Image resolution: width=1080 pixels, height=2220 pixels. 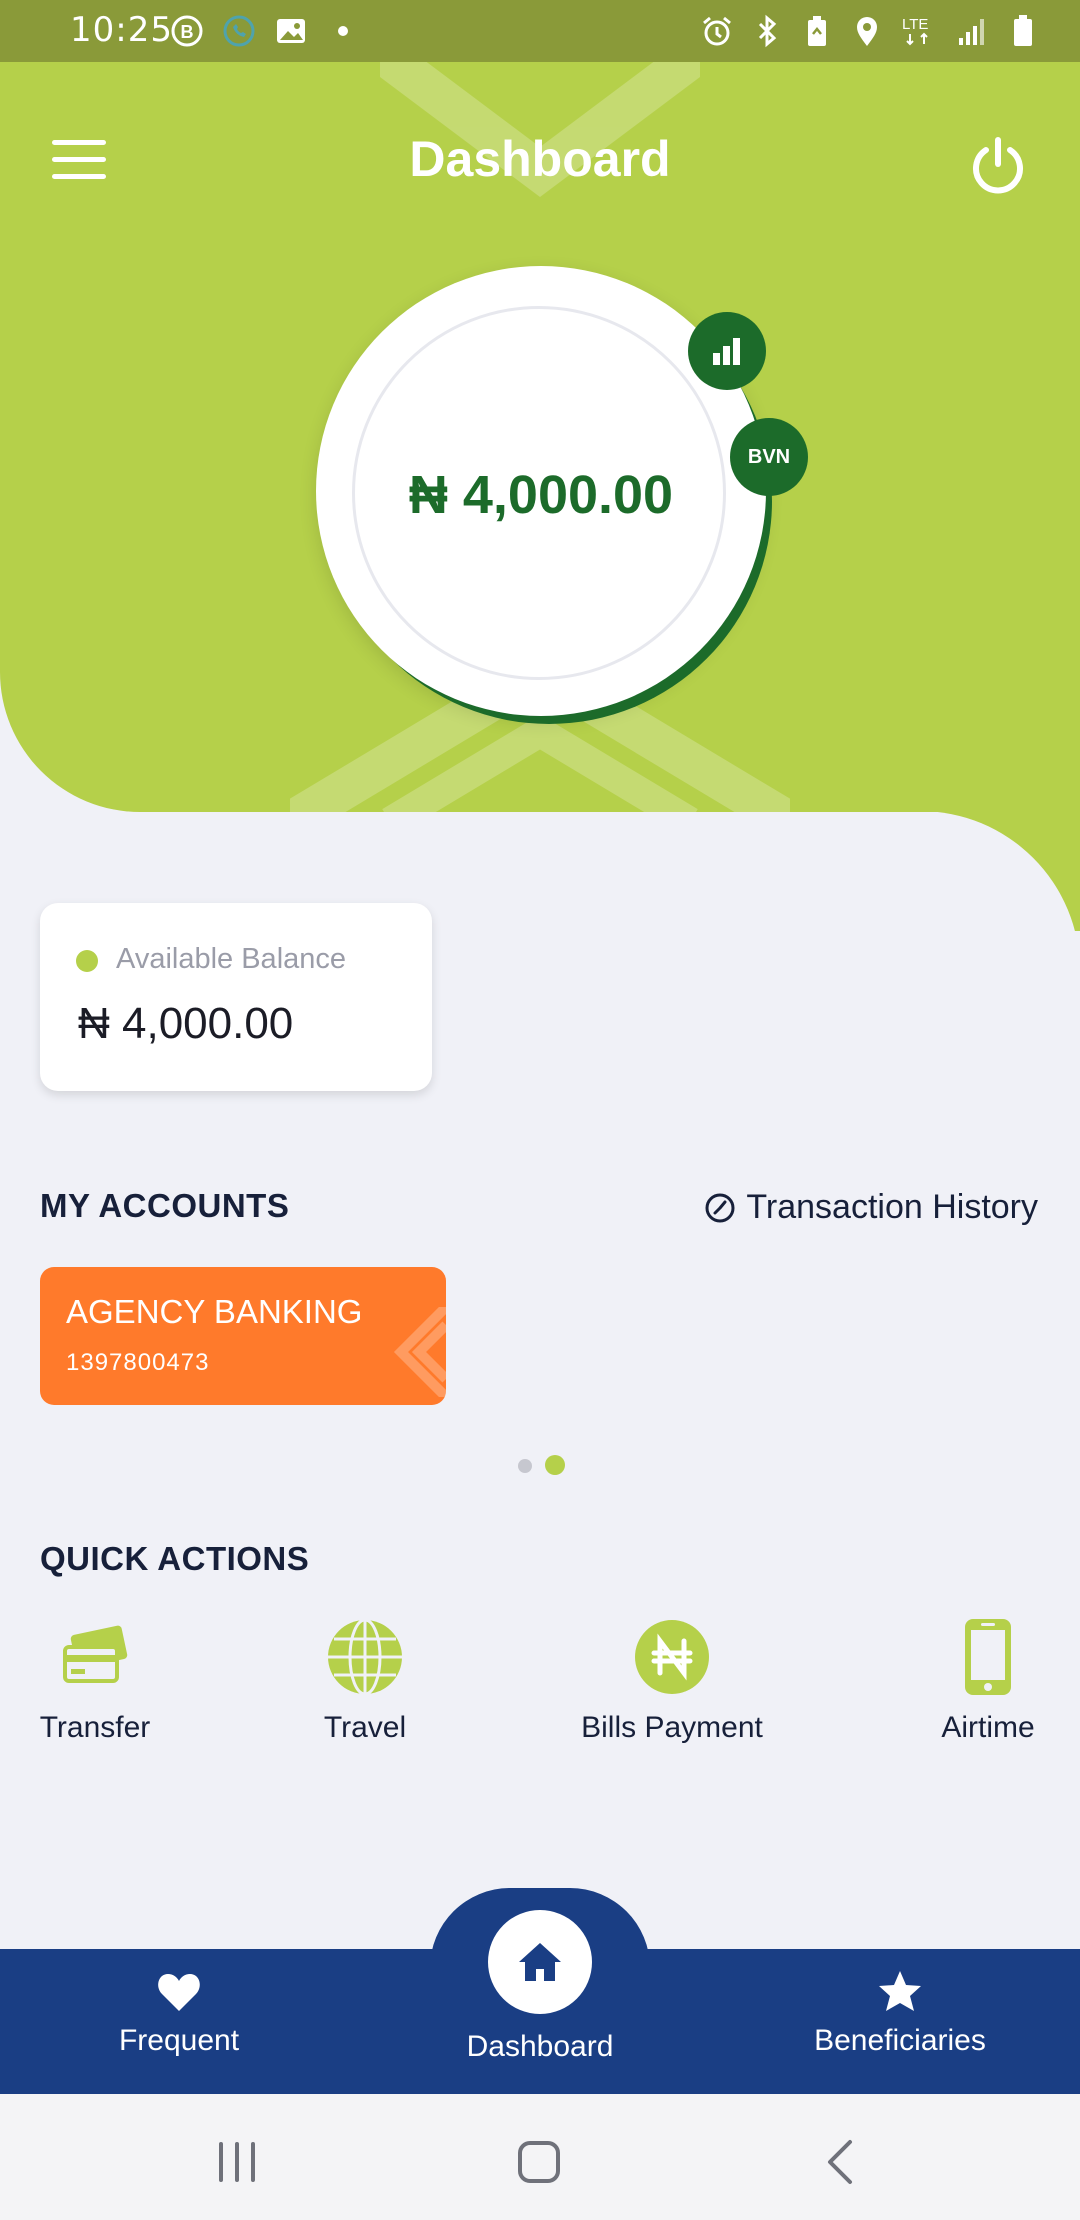 What do you see at coordinates (672, 1657) in the screenshot?
I see `naira-coin-icon` at bounding box center [672, 1657].